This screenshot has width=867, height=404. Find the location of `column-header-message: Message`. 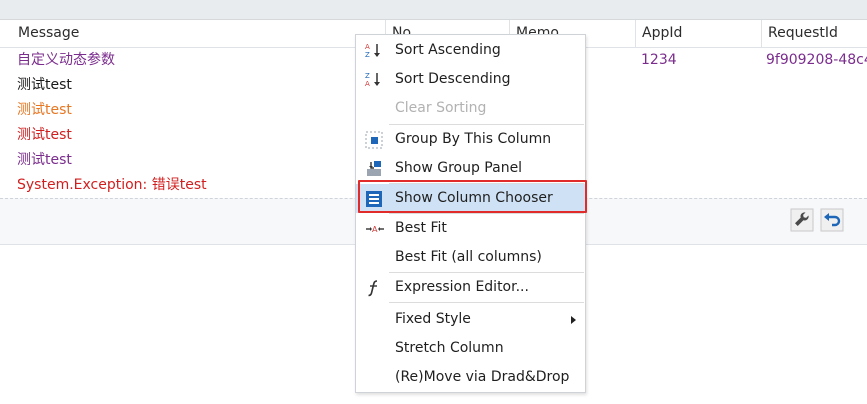

column-header-message: Message is located at coordinates (199, 33).